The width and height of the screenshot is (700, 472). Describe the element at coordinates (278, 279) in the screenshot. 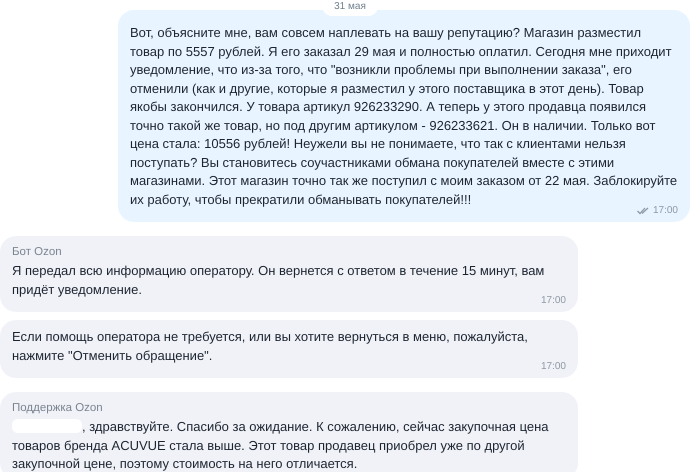

I see `message-text: Я передал всю информацию оператору. Он вернется с ответом в течение 15 минут, вам придёт уведомление.` at that location.